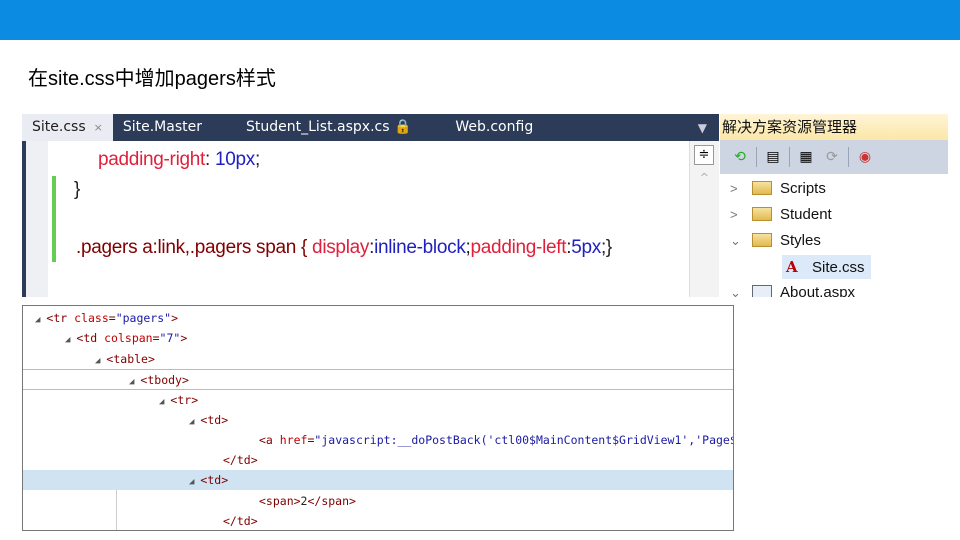 Image resolution: width=960 pixels, height=540 pixels. I want to click on solution-explorer-toolbar: ⟲ ▤ ▦ ⟳ ◉, so click(834, 157).